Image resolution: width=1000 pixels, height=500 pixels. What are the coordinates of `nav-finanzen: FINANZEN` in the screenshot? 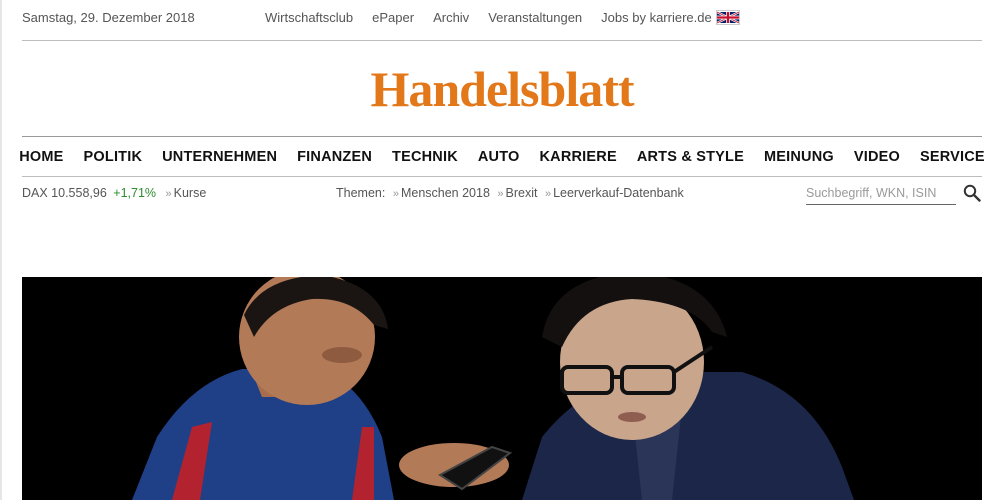 It's located at (334, 157).